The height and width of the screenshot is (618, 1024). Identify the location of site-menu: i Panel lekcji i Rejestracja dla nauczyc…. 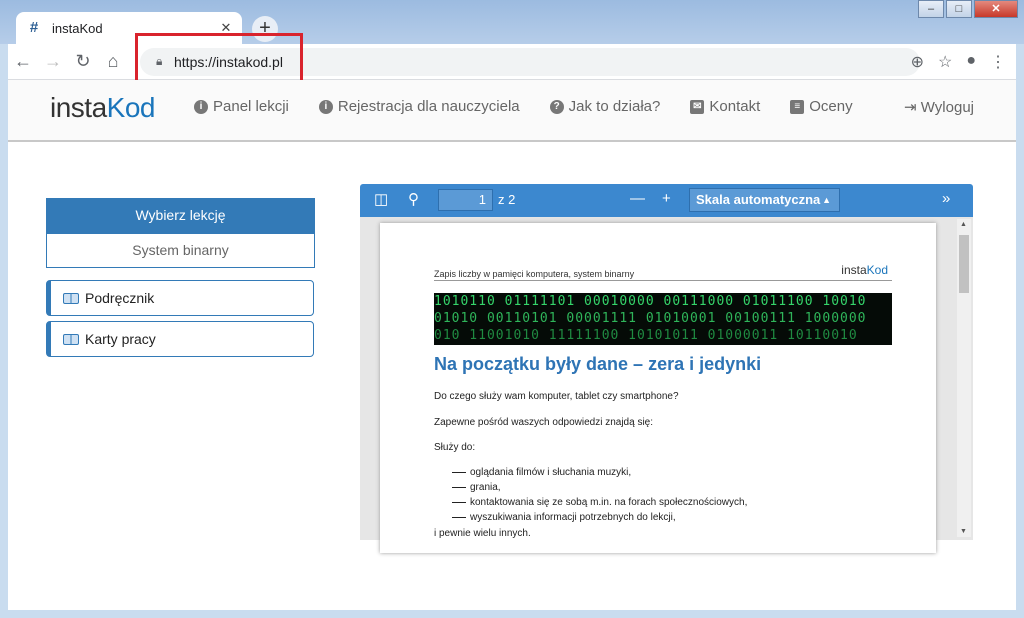
(538, 106).